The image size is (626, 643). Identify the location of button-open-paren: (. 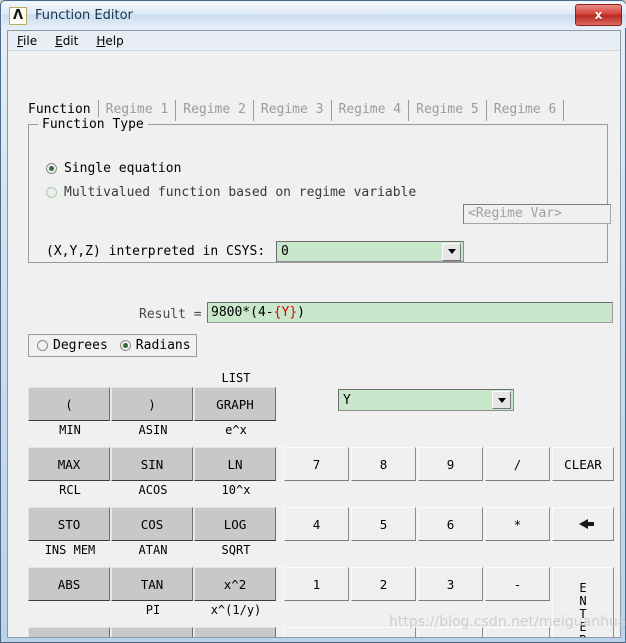
(69, 404).